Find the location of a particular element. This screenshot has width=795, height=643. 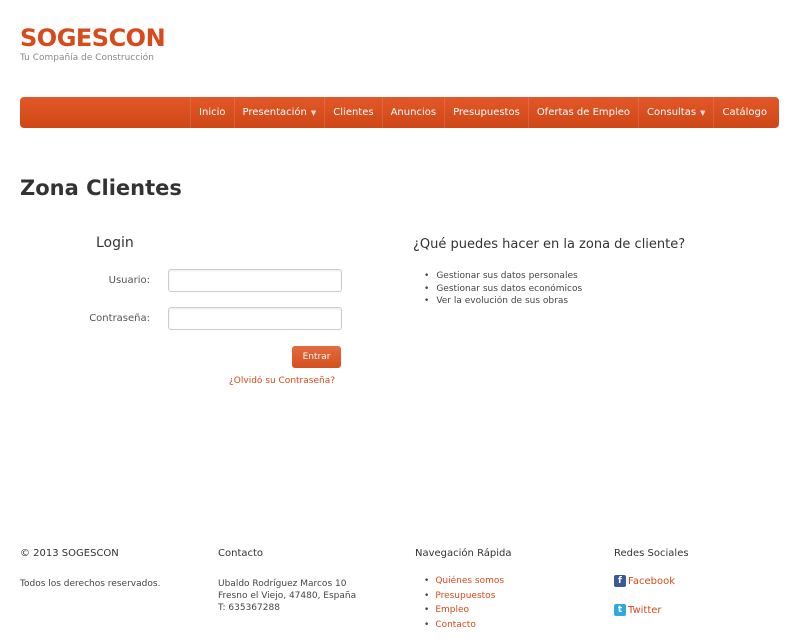

nav-item-presupuestos: Presupuestos is located at coordinates (486, 112).